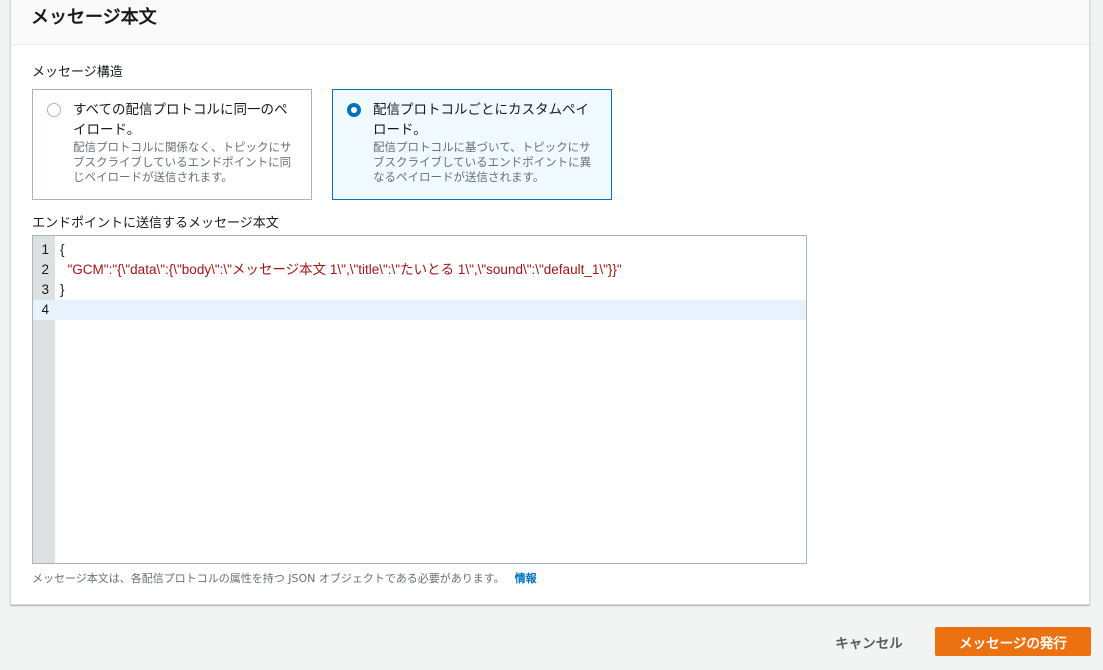 This screenshot has height=670, width=1103. What do you see at coordinates (526, 578) in the screenshot?
I see `info-link: 情報` at bounding box center [526, 578].